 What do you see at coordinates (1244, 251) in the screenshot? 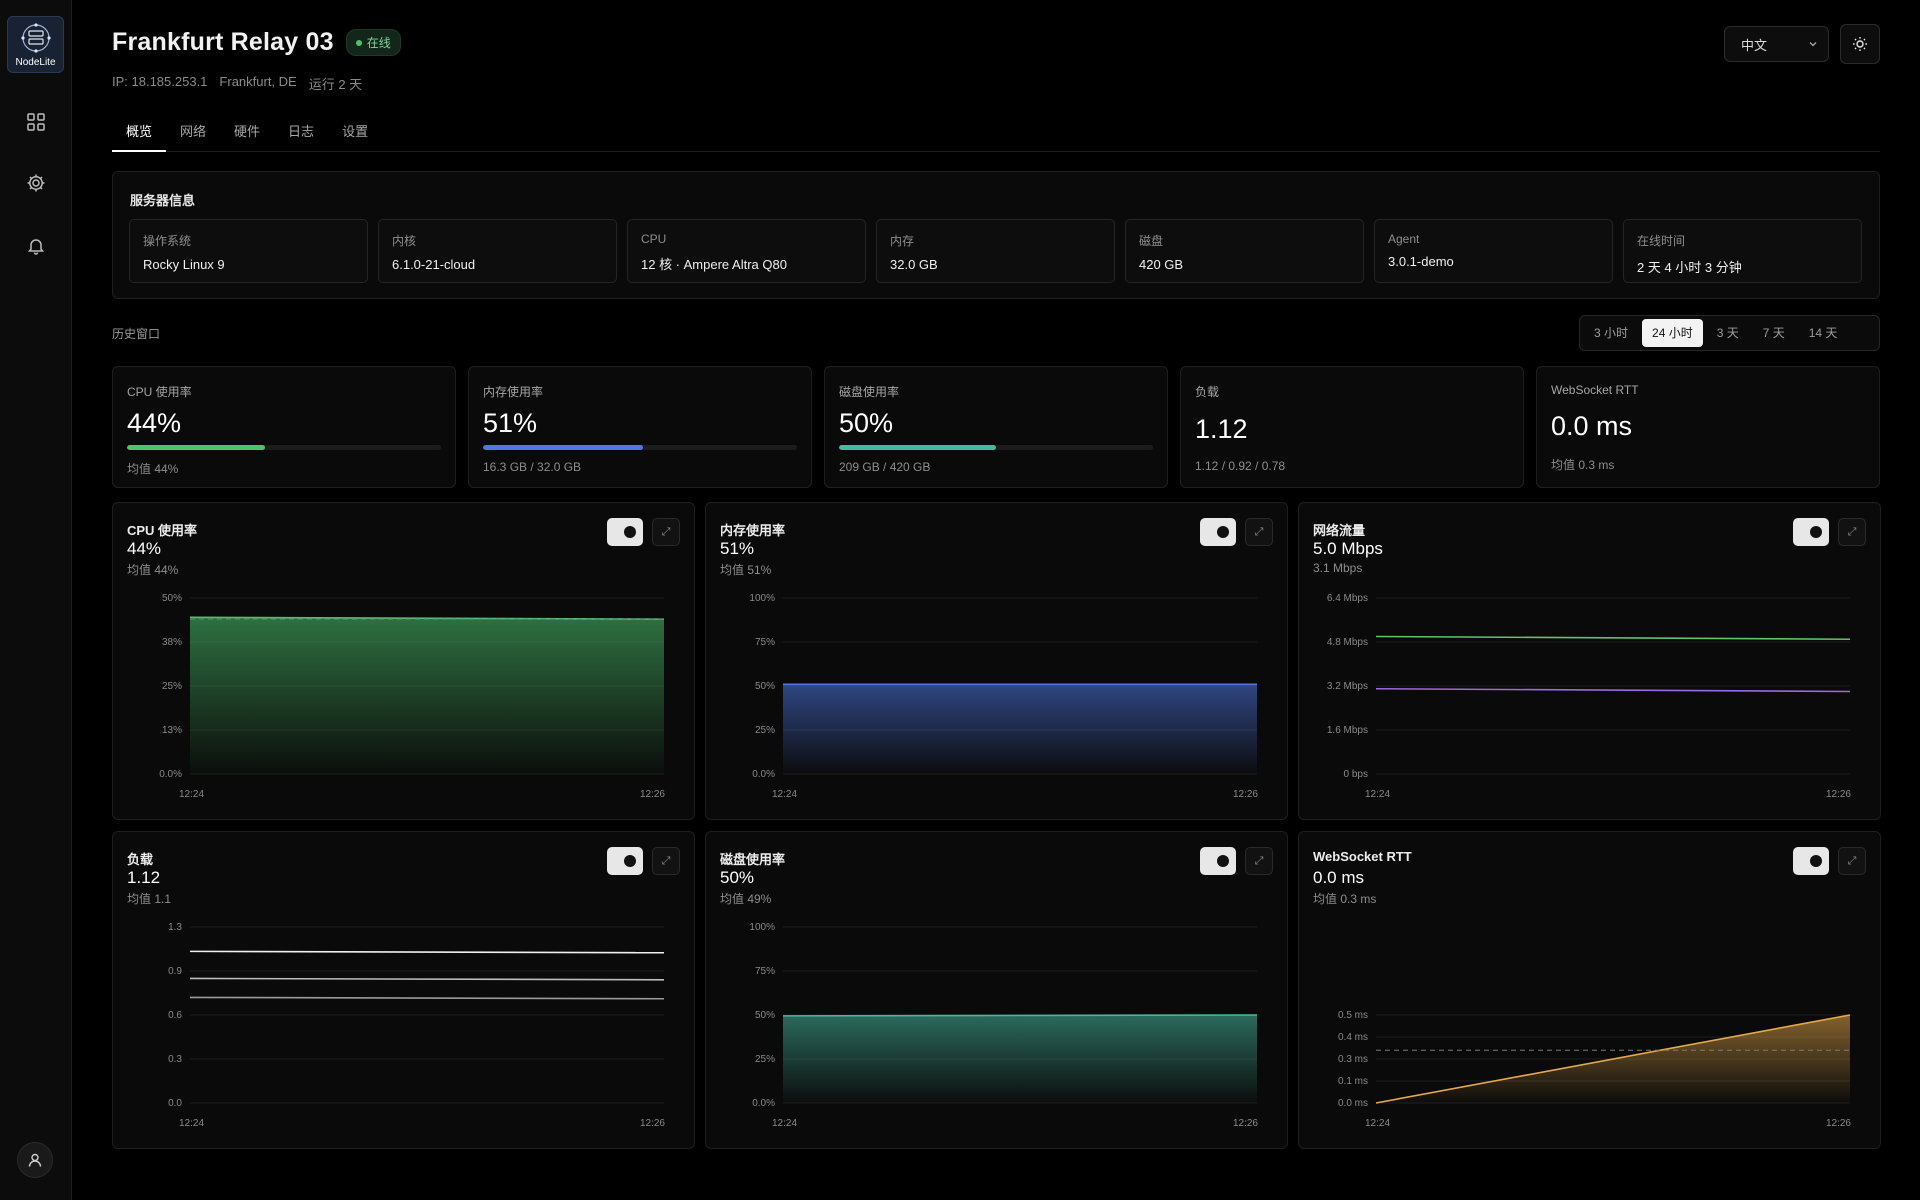
I see `info-card-disk: 磁盘 420 GB` at bounding box center [1244, 251].